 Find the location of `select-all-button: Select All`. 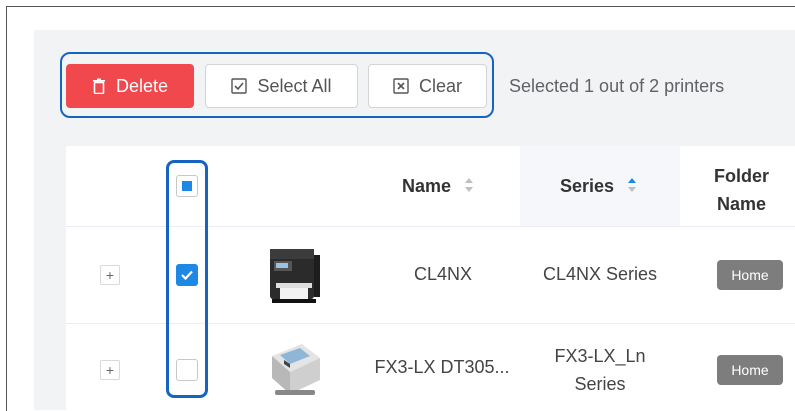

select-all-button: Select All is located at coordinates (281, 86).